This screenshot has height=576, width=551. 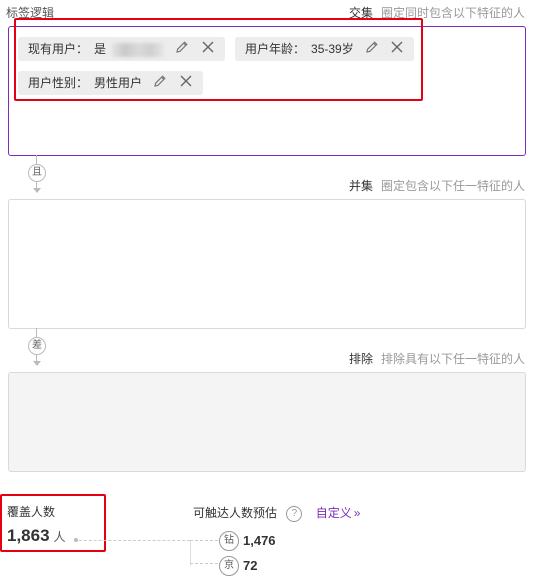 I want to click on connector-minus-badge: 差, so click(x=37, y=346).